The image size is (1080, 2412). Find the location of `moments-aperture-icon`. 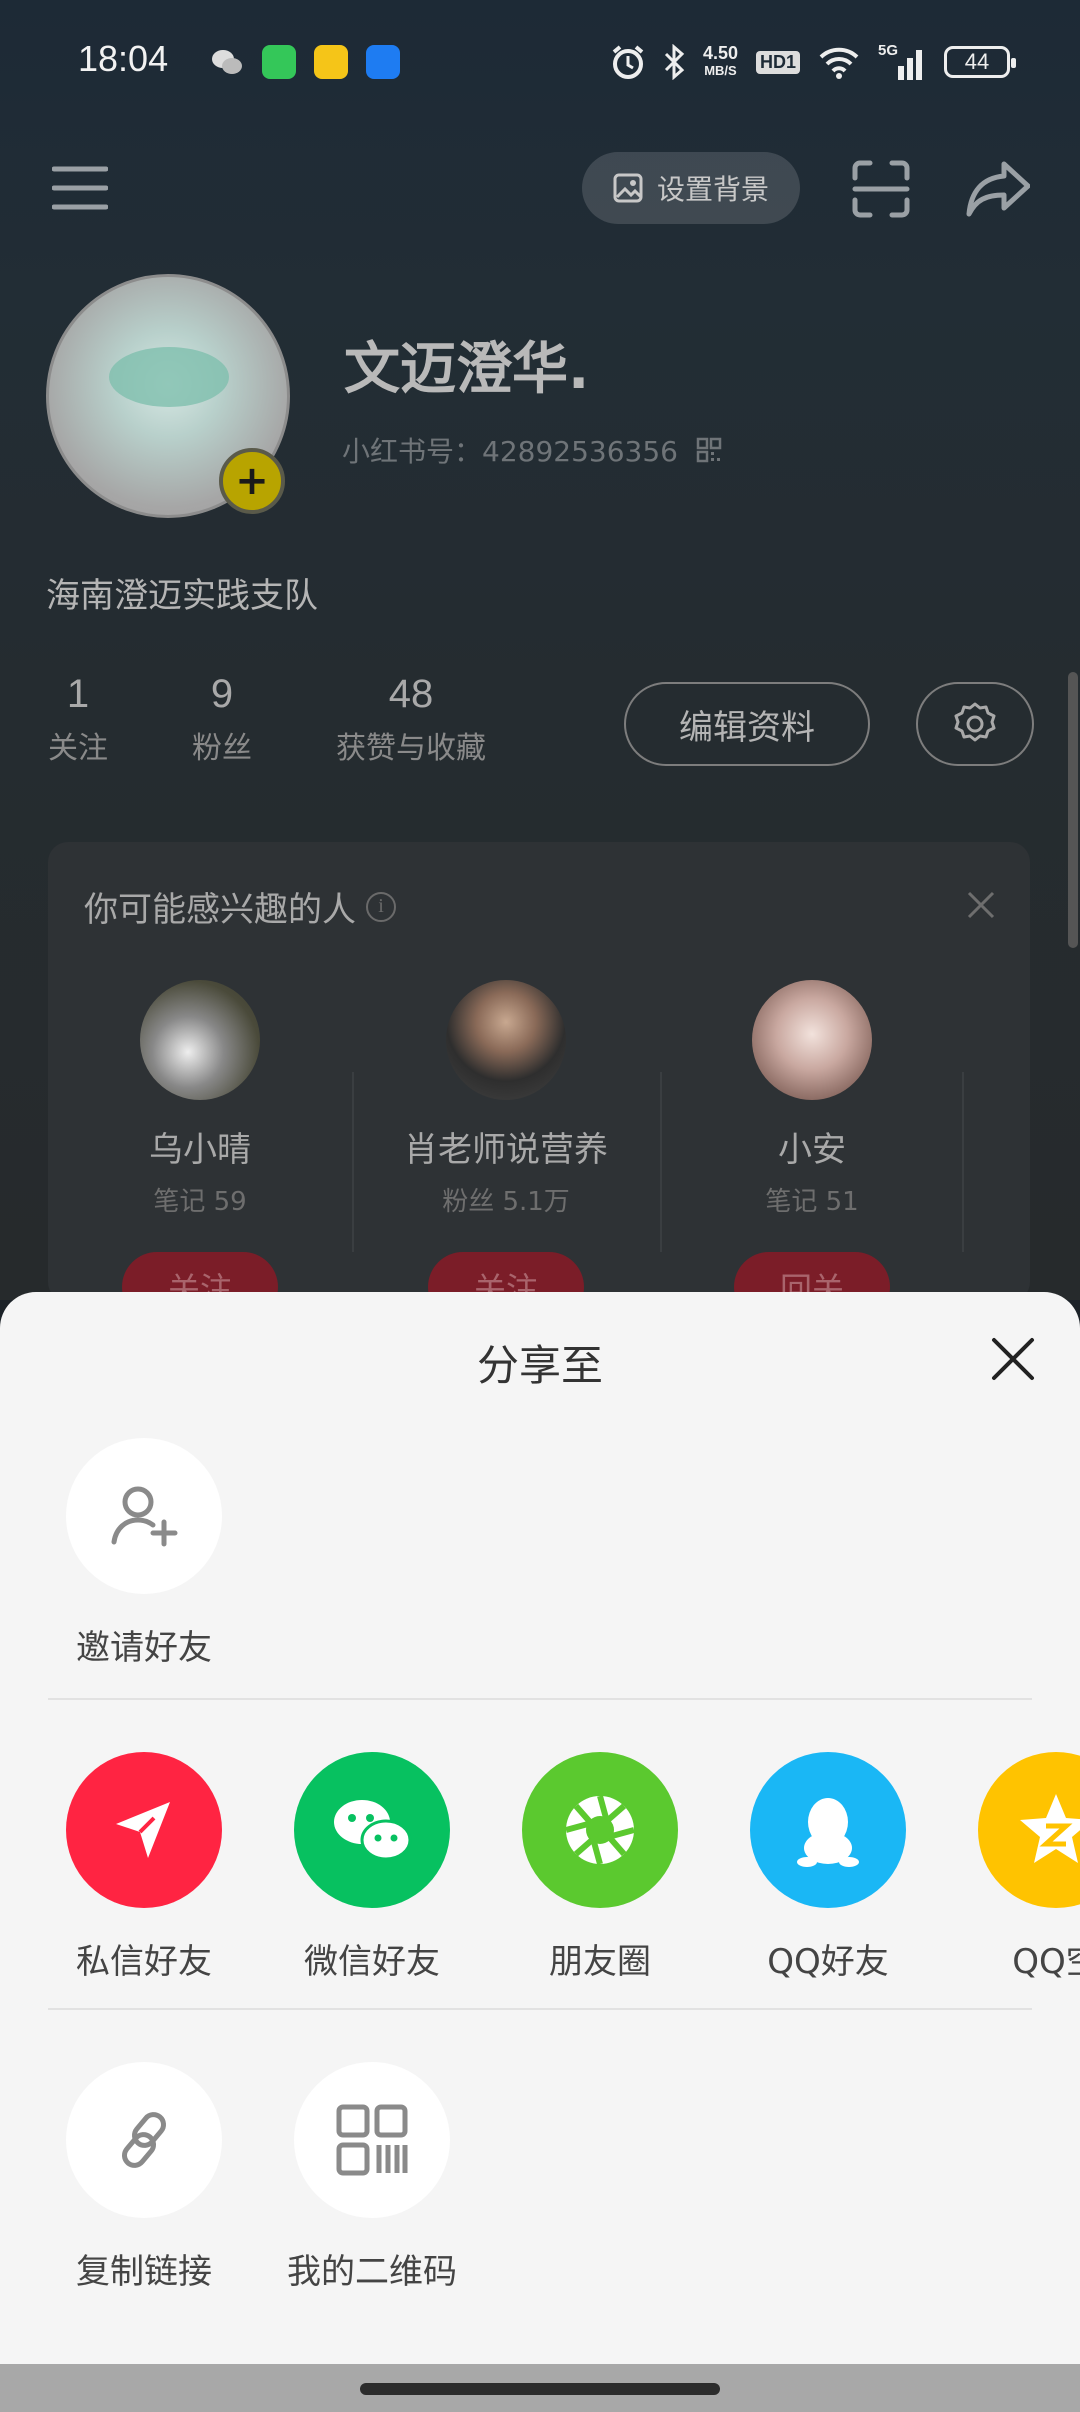

moments-aperture-icon is located at coordinates (600, 1830).